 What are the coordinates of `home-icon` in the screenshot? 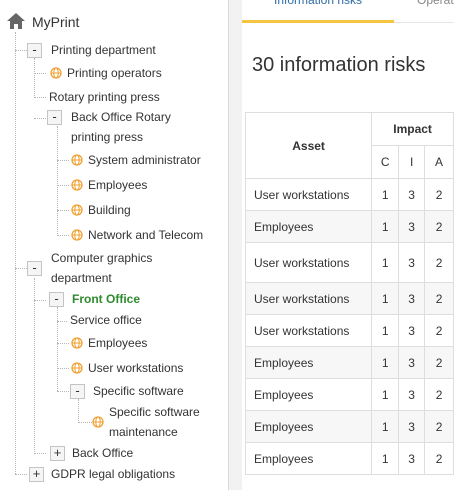 It's located at (16, 21).